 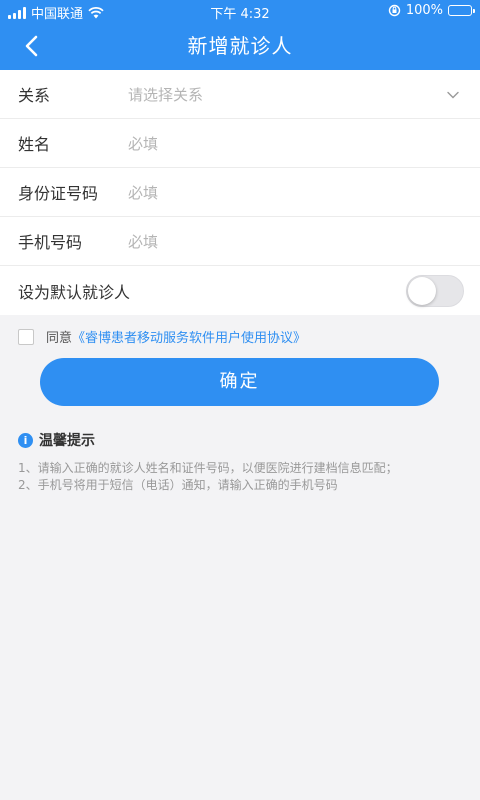 I want to click on agreement-row: 同意 《睿博患者移动服务软件用户使用协议》, so click(x=162, y=336).